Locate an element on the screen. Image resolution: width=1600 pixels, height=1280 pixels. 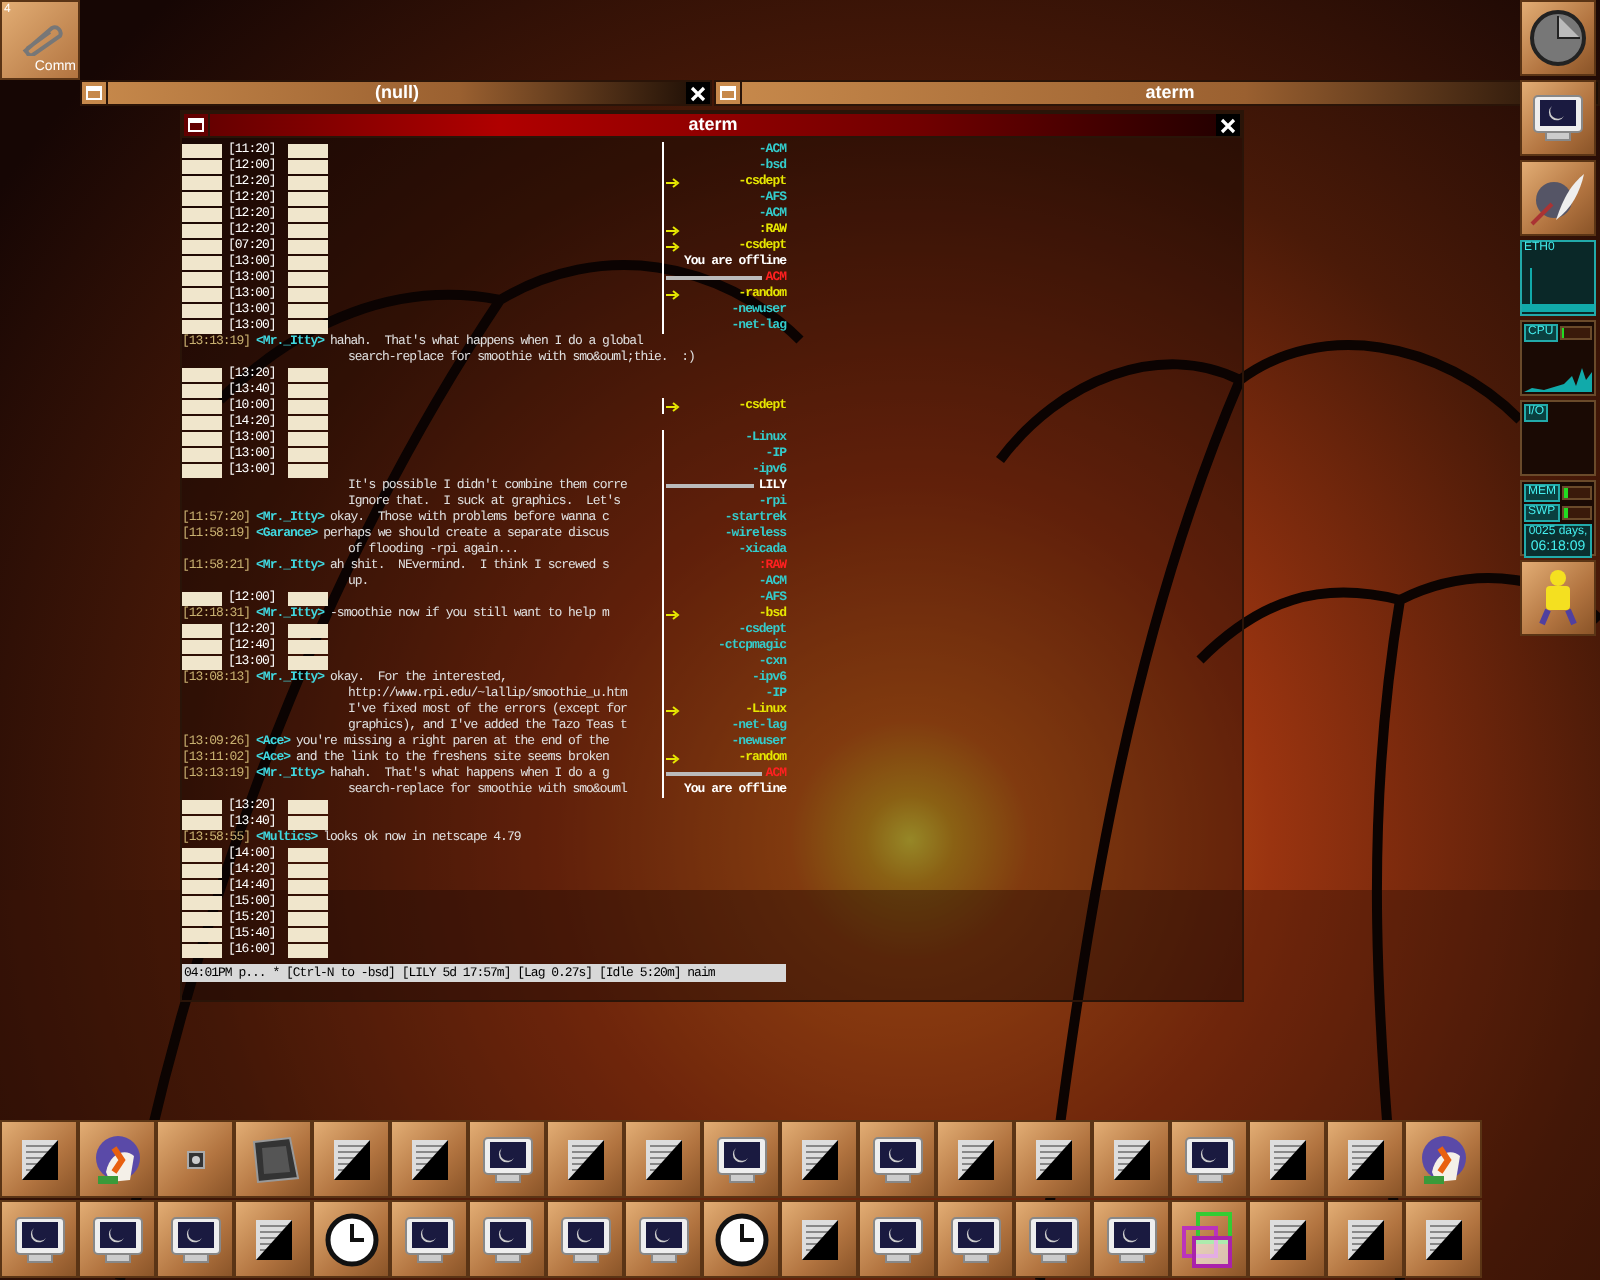
cpu-graph-drawing is located at coordinates (1558, 380).